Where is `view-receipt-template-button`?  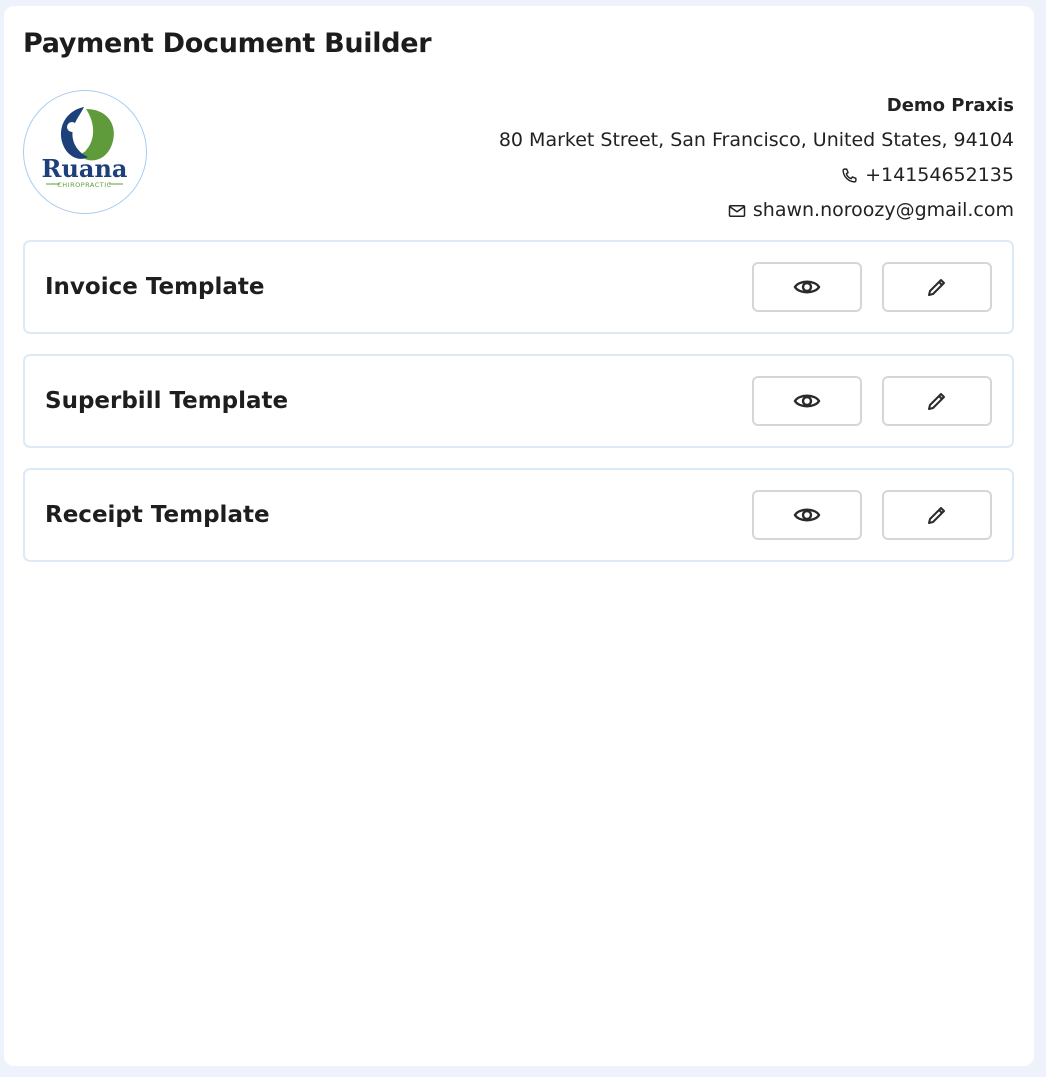
view-receipt-template-button is located at coordinates (807, 515).